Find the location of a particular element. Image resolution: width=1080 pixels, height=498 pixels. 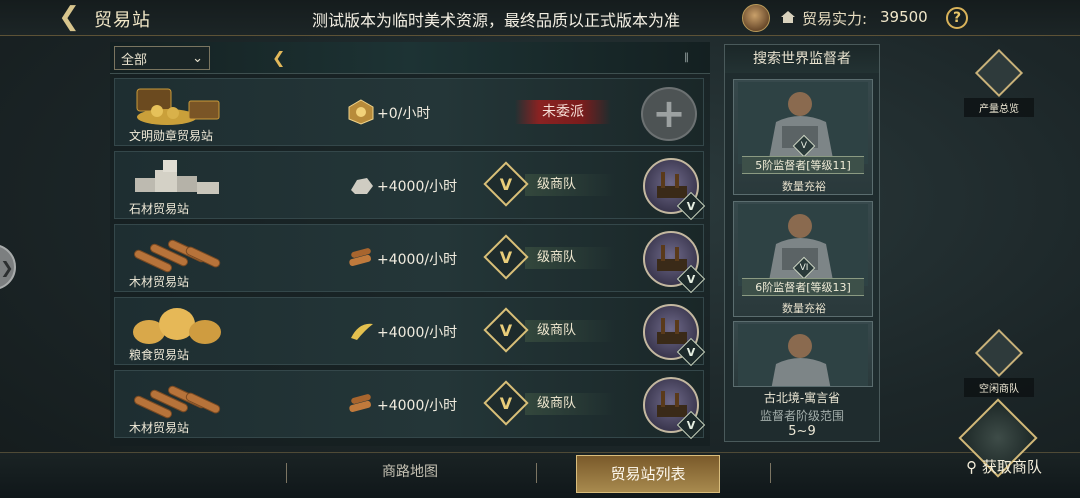

overseer-range: 5~9 is located at coordinates (802, 431).